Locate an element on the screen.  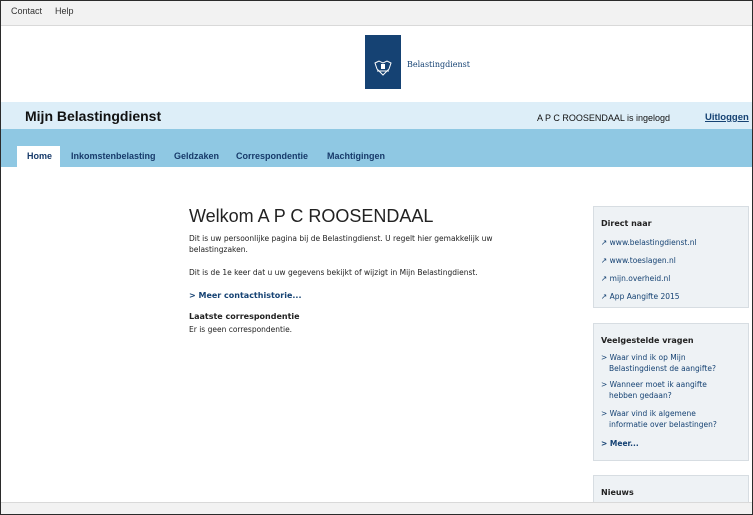
nav-tab-correspondentie: Correspondentie is located at coordinates (272, 156).